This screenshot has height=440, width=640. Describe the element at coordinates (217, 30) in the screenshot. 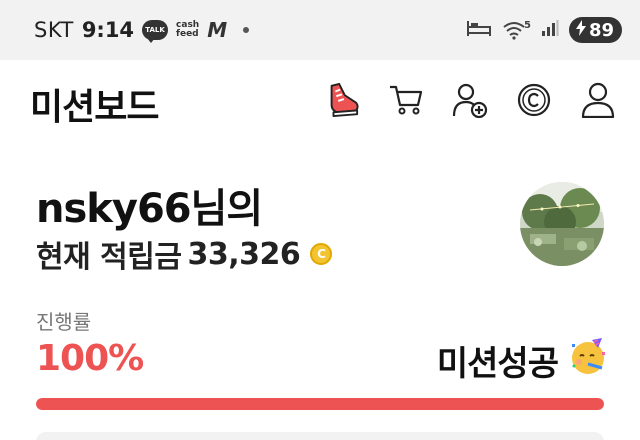

I see `m-notification-icon: M` at that location.